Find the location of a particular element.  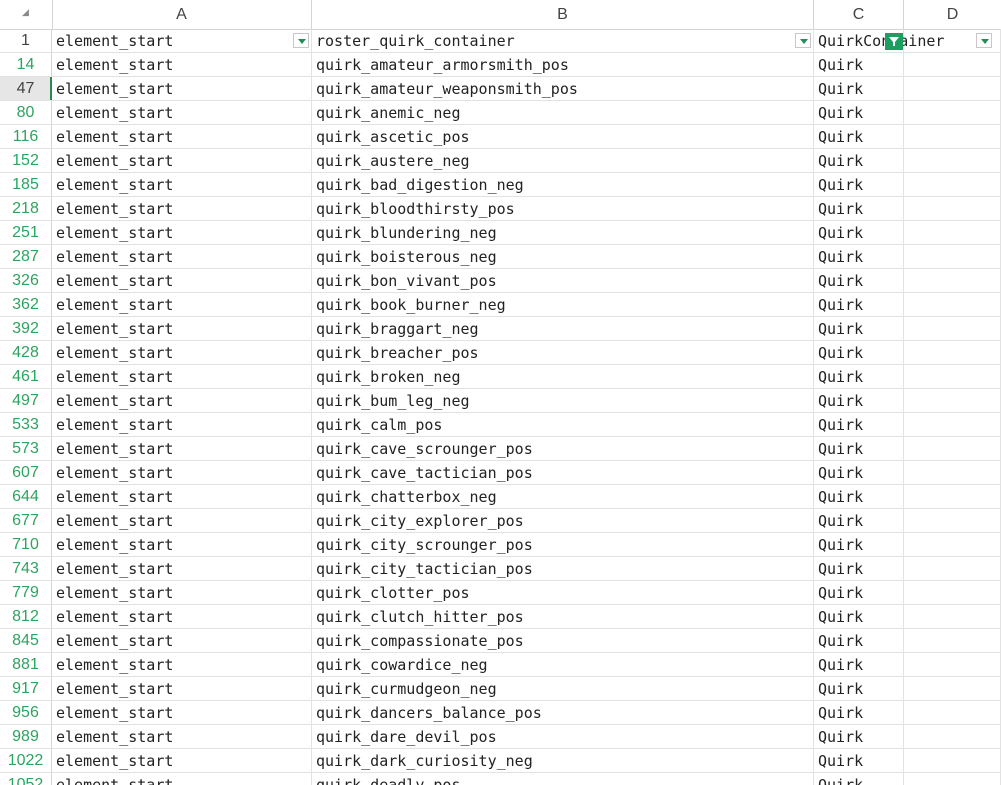

cell-b: quirk_cowardice_neg is located at coordinates (563, 664).